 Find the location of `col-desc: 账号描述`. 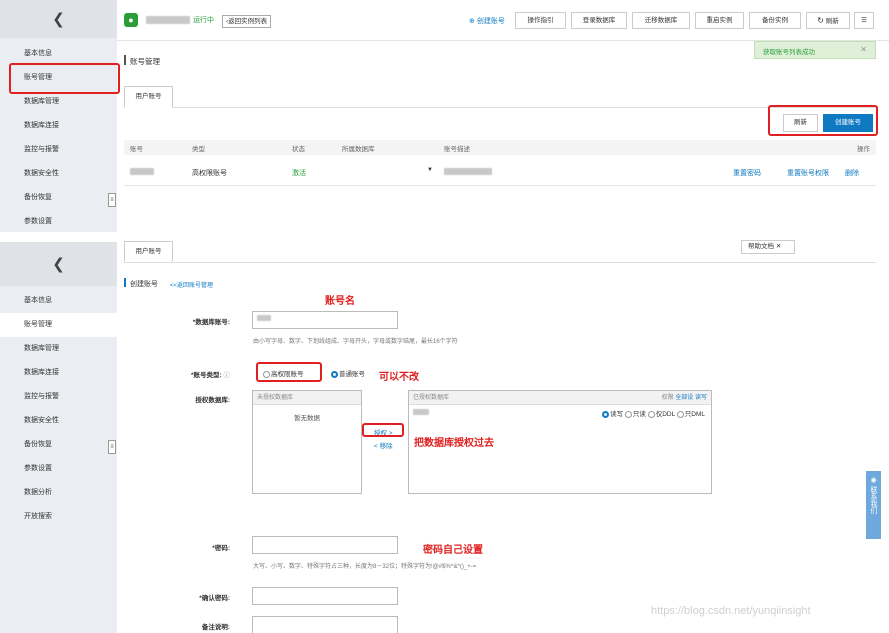

col-desc: 账号描述 is located at coordinates (457, 149).